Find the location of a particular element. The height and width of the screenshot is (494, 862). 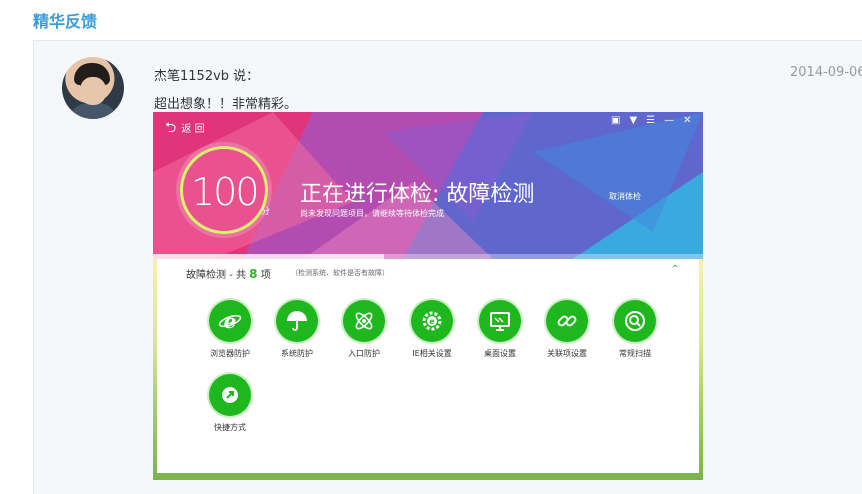

item-association-settings: 关联项设置 is located at coordinates (567, 329).